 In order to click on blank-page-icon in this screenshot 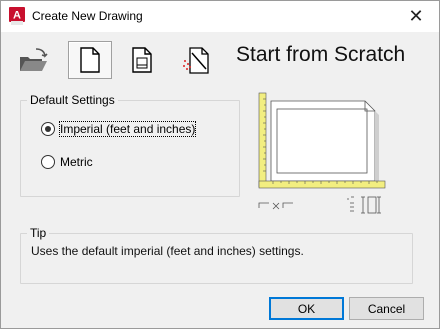, I will do `click(90, 60)`.